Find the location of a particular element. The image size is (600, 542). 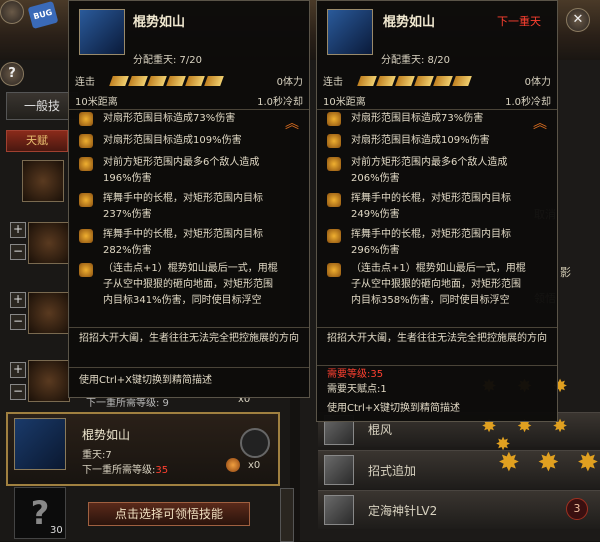

effect-line: 对前方矩形范围内最多6个敌人造成196%伤害 is located at coordinates (177, 171).